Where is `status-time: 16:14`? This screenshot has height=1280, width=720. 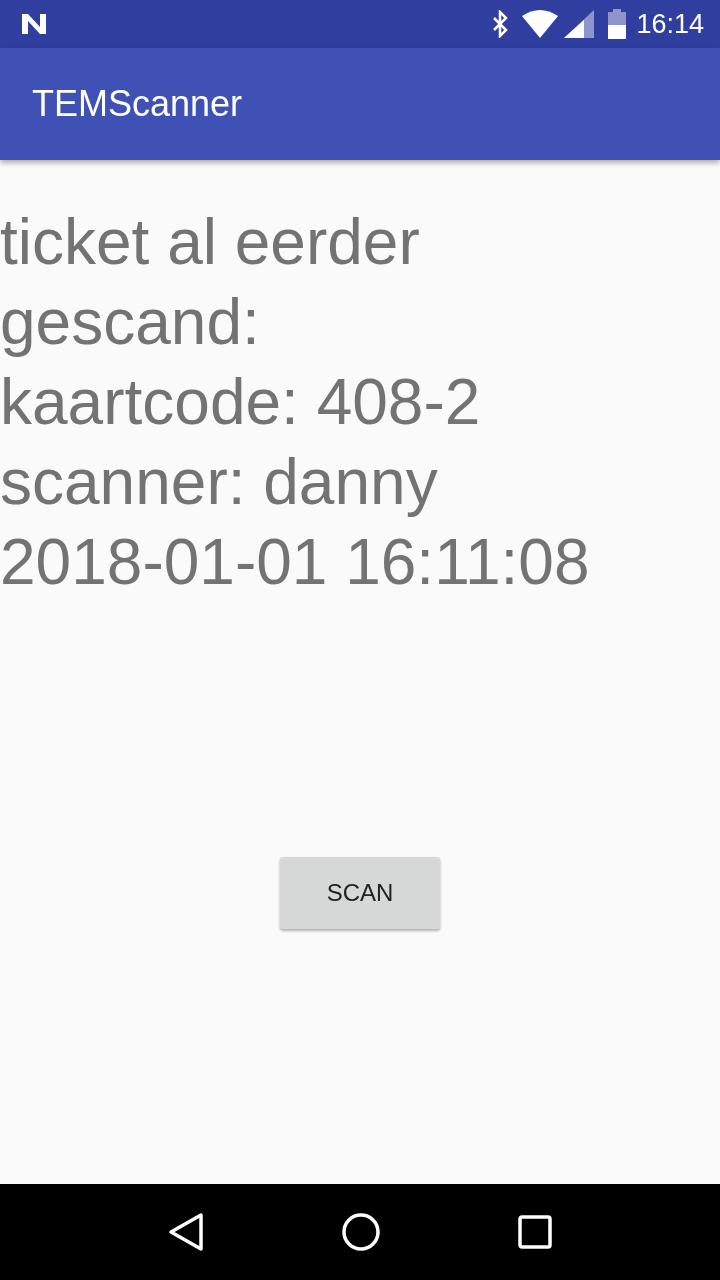 status-time: 16:14 is located at coordinates (670, 24).